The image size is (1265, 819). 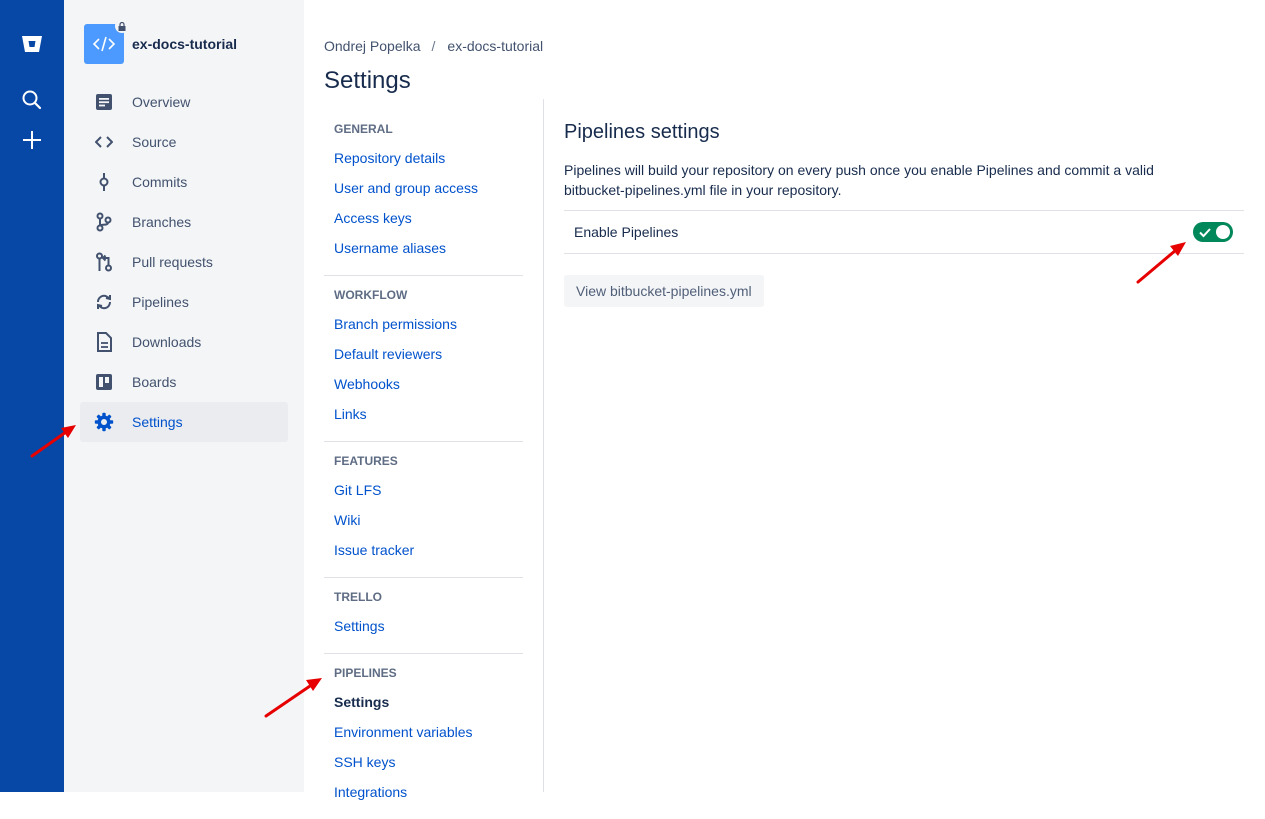 What do you see at coordinates (358, 597) in the screenshot?
I see `settings-group-heading: TRELLO` at bounding box center [358, 597].